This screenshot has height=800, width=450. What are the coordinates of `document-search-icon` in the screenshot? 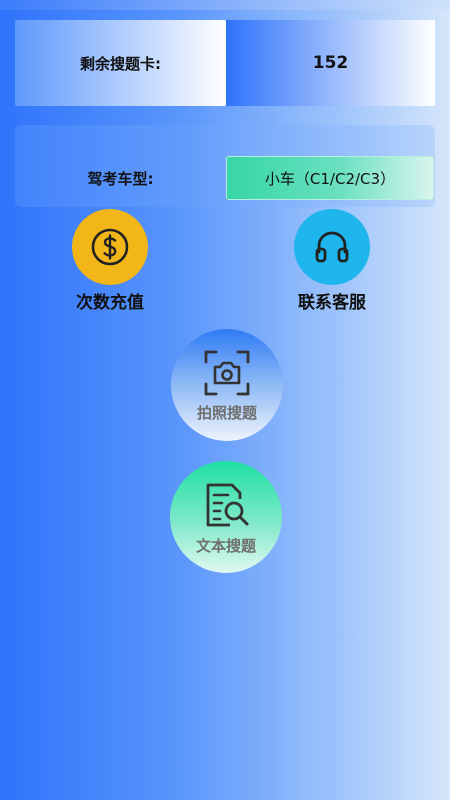 It's located at (227, 504).